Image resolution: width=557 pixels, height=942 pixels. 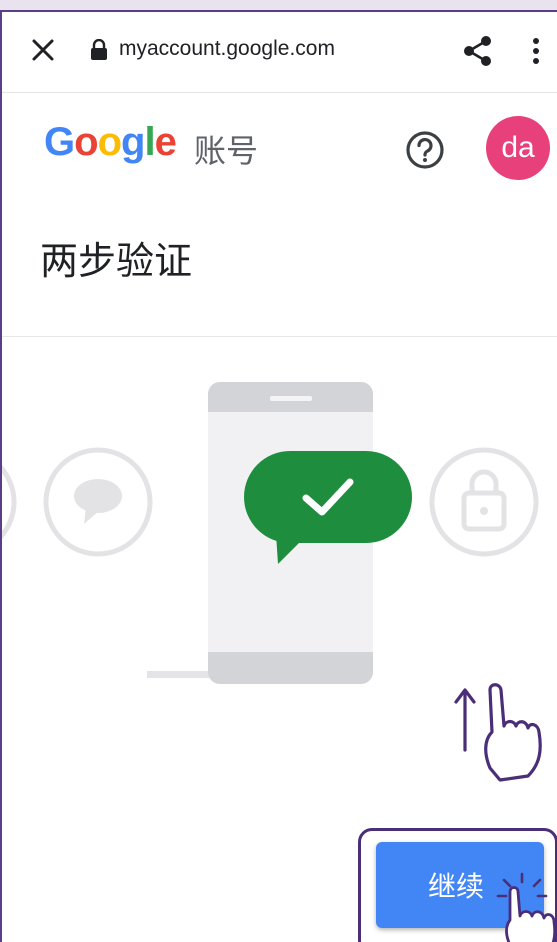 What do you see at coordinates (116, 261) in the screenshot?
I see `page-title: 两步验证` at bounding box center [116, 261].